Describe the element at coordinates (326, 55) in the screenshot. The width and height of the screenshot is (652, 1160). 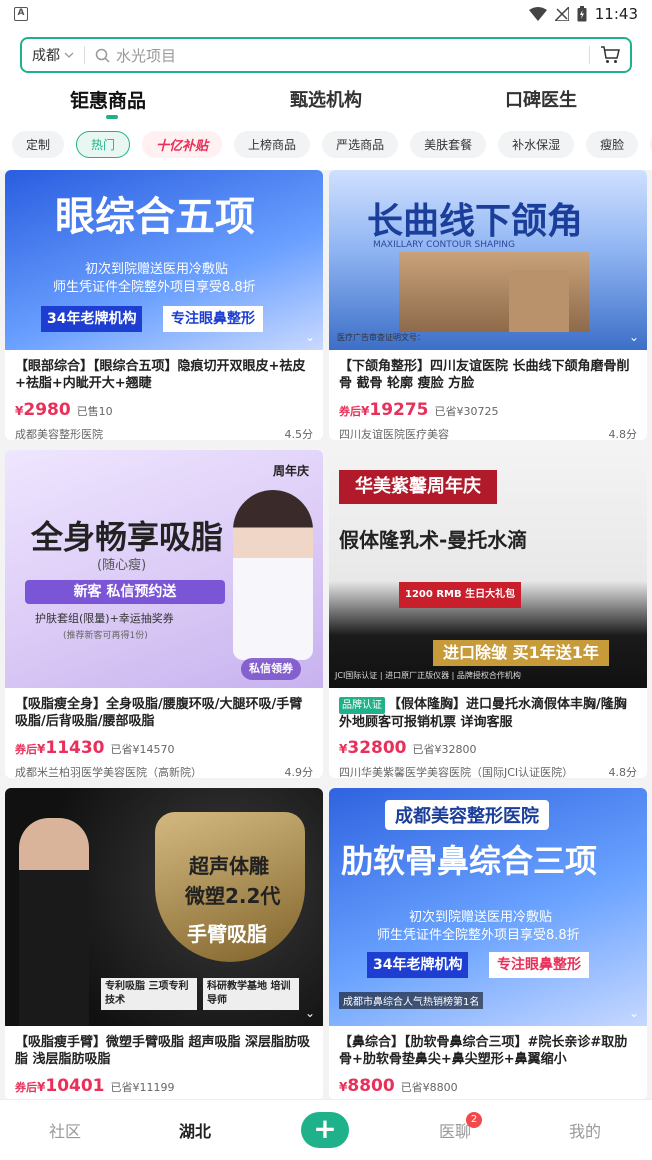
I see `search-bar: 成都 水光项目` at that location.